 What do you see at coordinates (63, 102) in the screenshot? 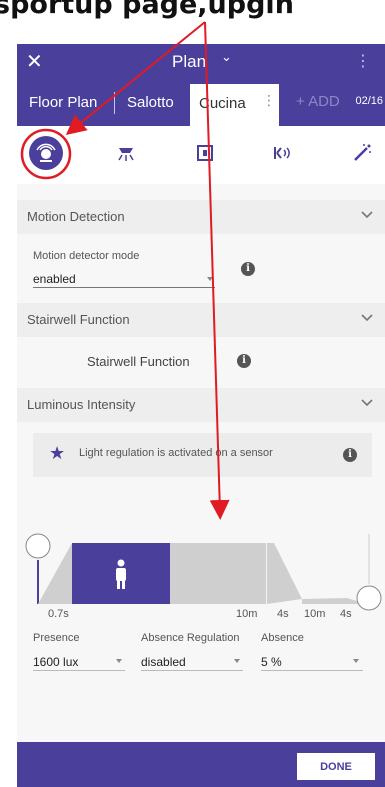
I see `tab-floor-plan: Floor Plan` at bounding box center [63, 102].